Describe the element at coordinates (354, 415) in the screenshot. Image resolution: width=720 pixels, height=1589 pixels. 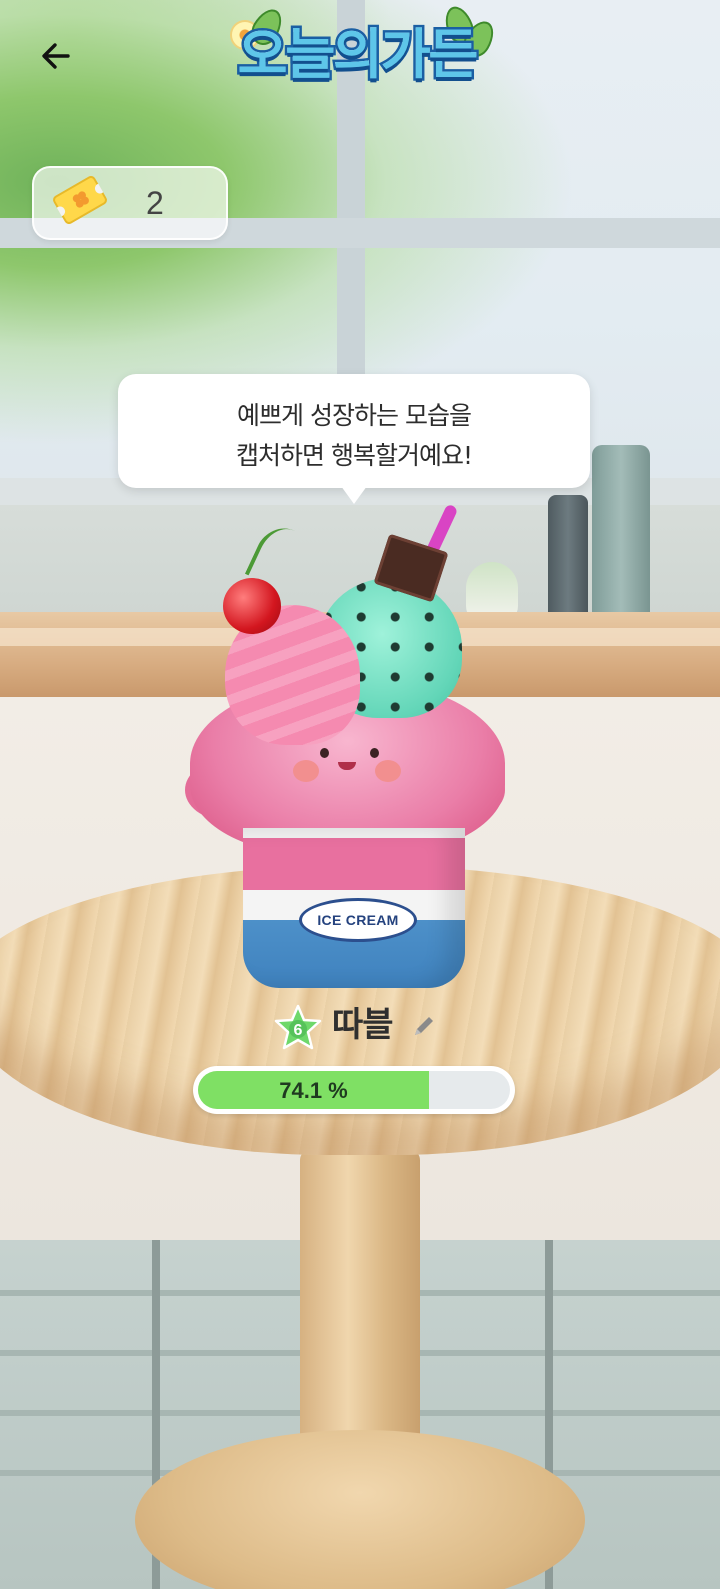
I see `speech-bubble-line-1: 예쁘게 성장하는 모습을` at that location.